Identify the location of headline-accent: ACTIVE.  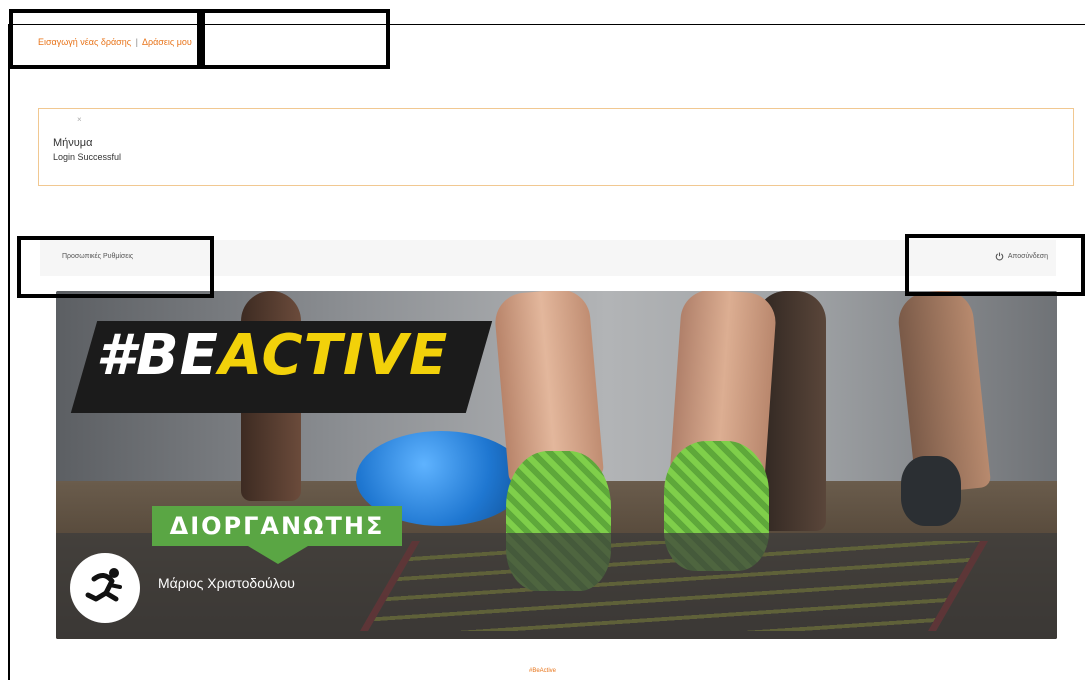
(333, 355).